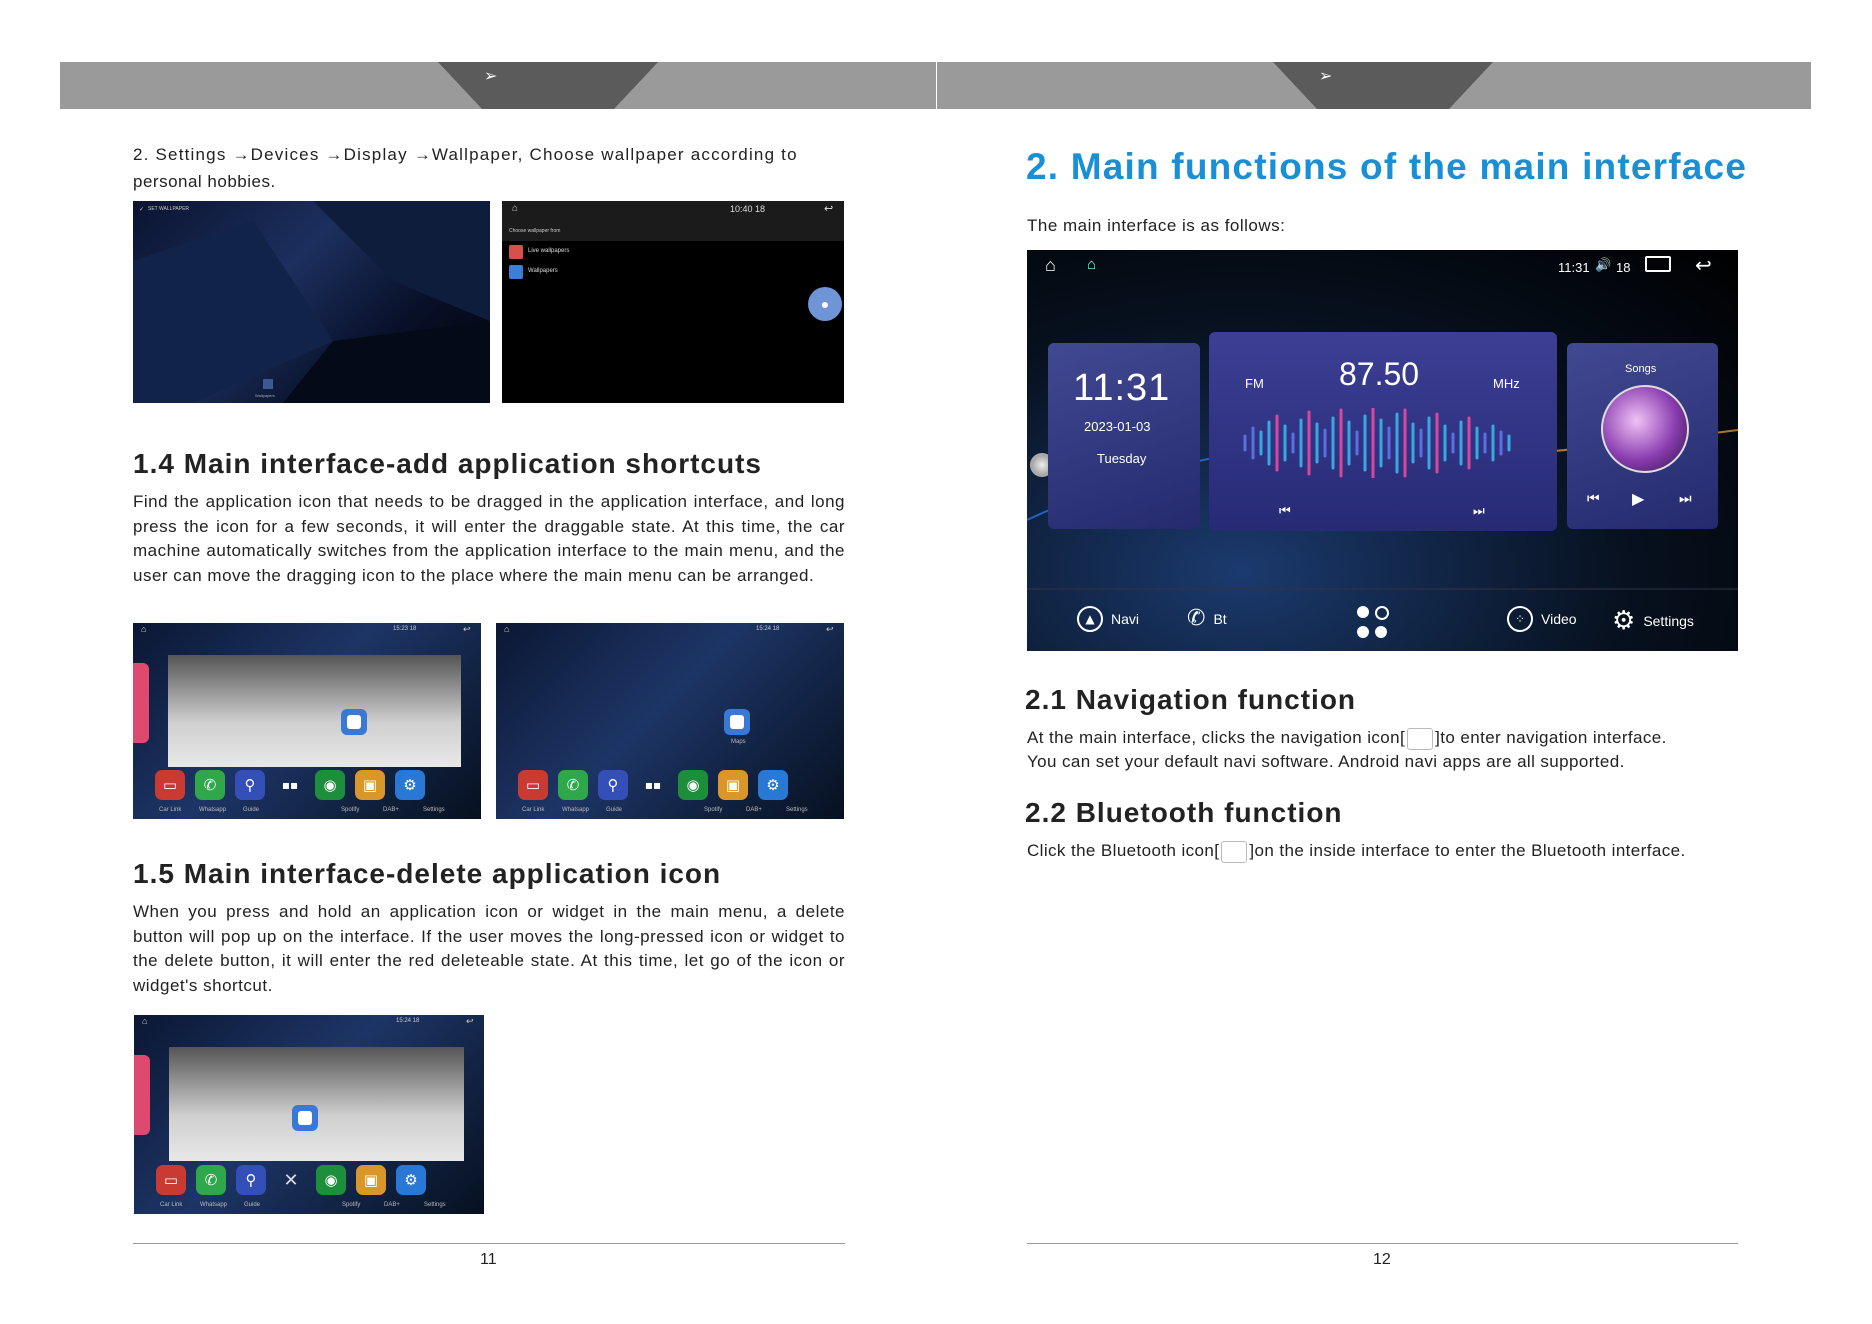 The image size is (1872, 1324). I want to click on status-volume: 18, so click(1623, 267).